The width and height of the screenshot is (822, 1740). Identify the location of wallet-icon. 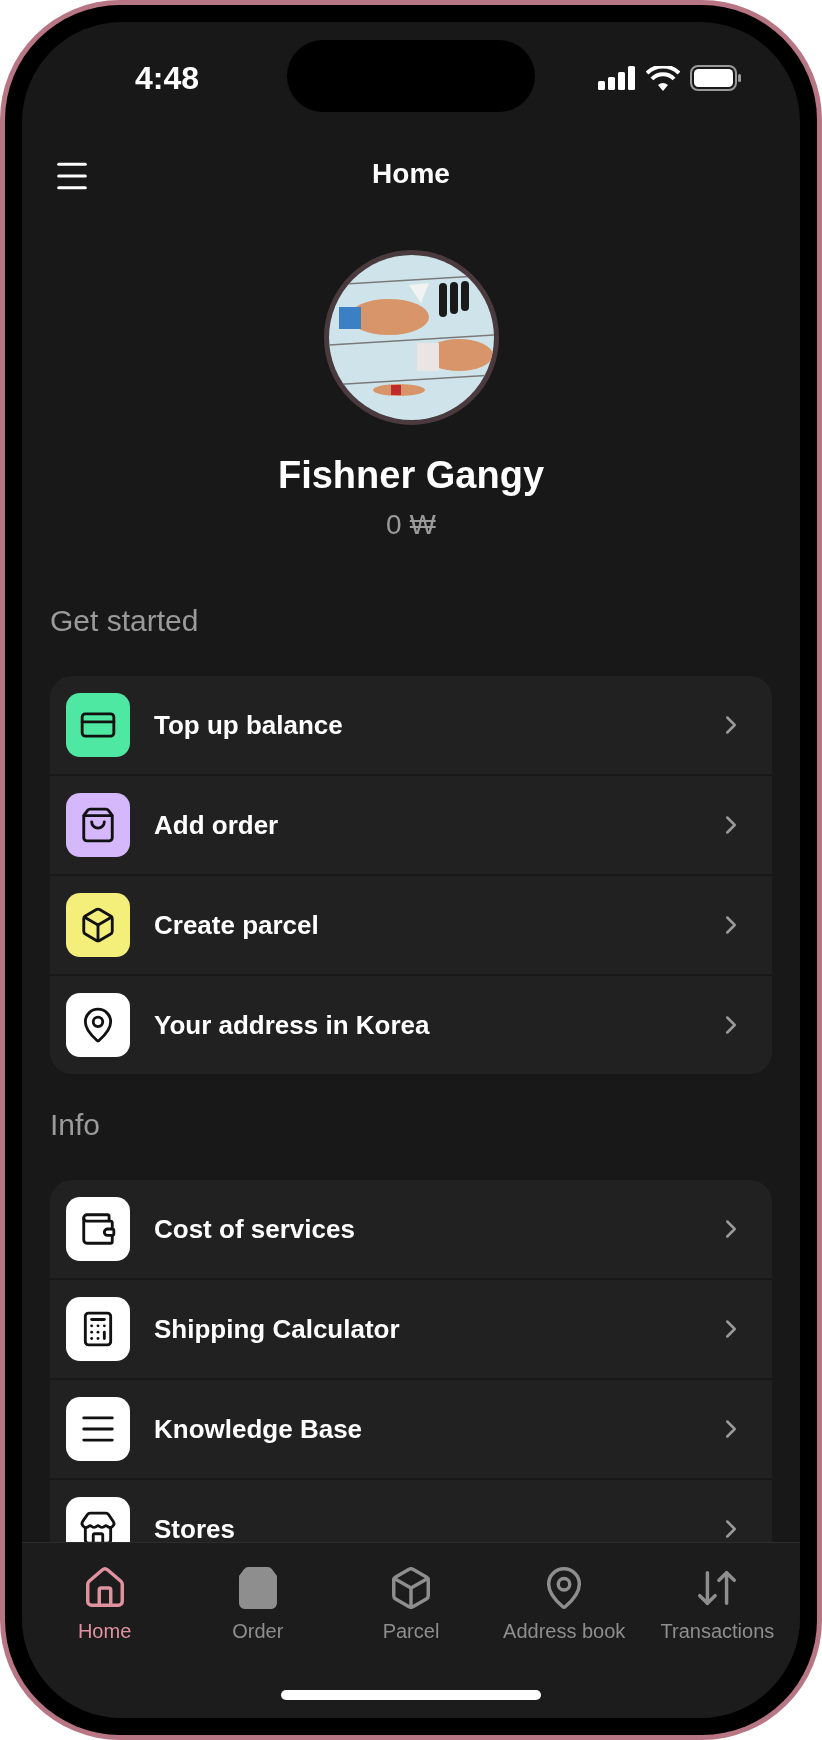
(98, 1229).